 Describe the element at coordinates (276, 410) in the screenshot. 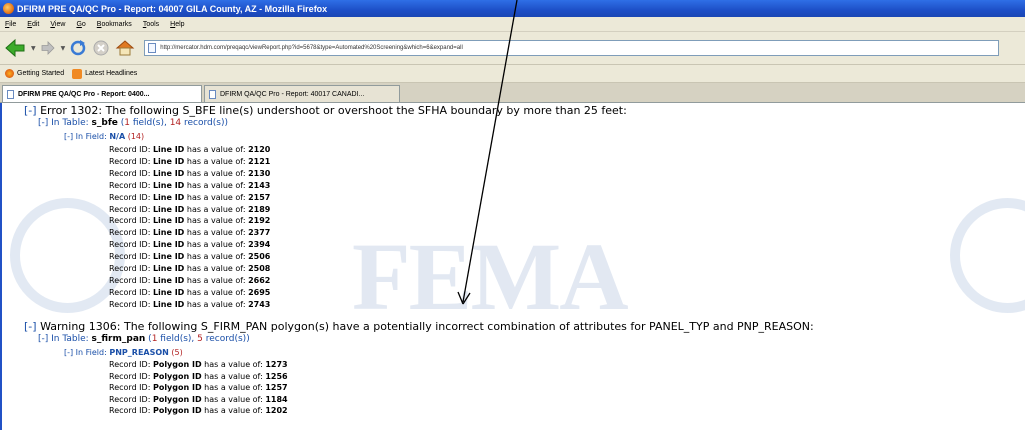

I see `record-value: 1202` at that location.